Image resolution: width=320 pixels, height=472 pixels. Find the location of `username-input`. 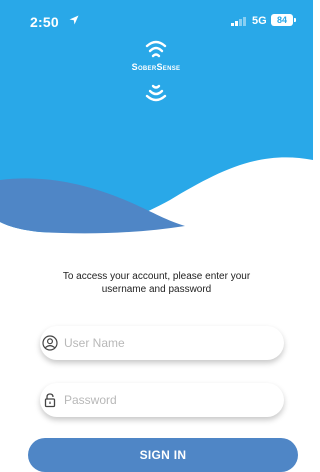

username-input is located at coordinates (169, 343).